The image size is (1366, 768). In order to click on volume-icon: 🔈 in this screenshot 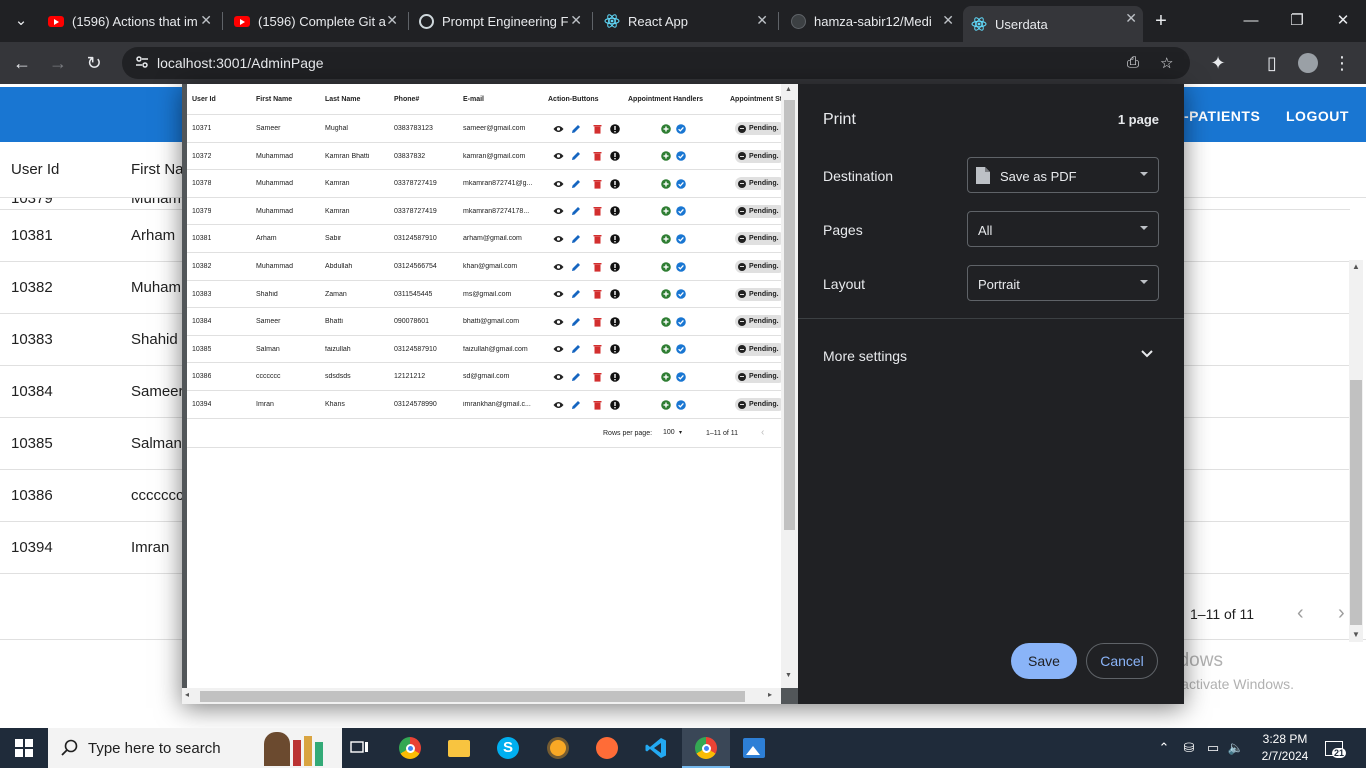, I will do `click(1236, 748)`.